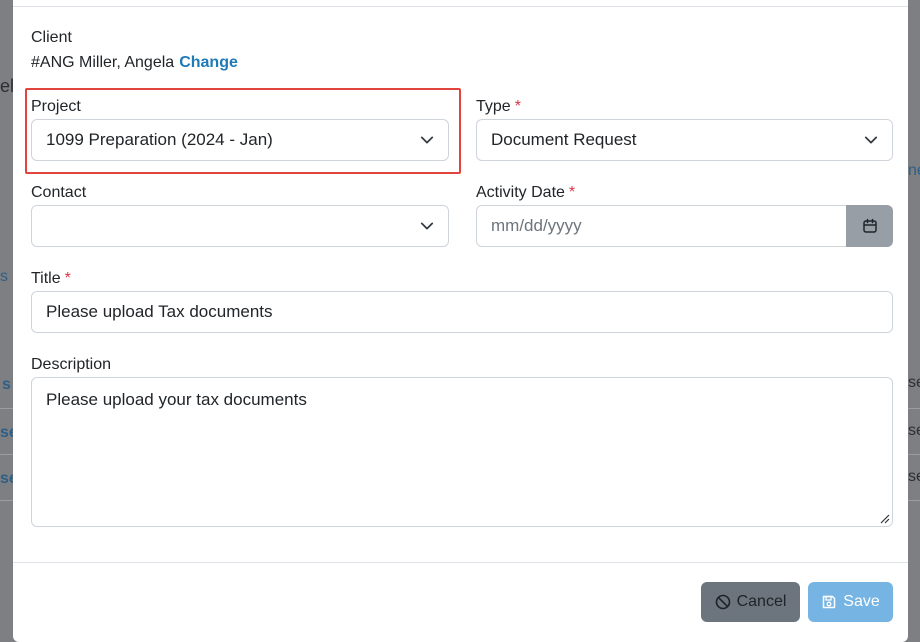 The image size is (920, 642). I want to click on activity-date-label-text: Activity Date, so click(520, 192).